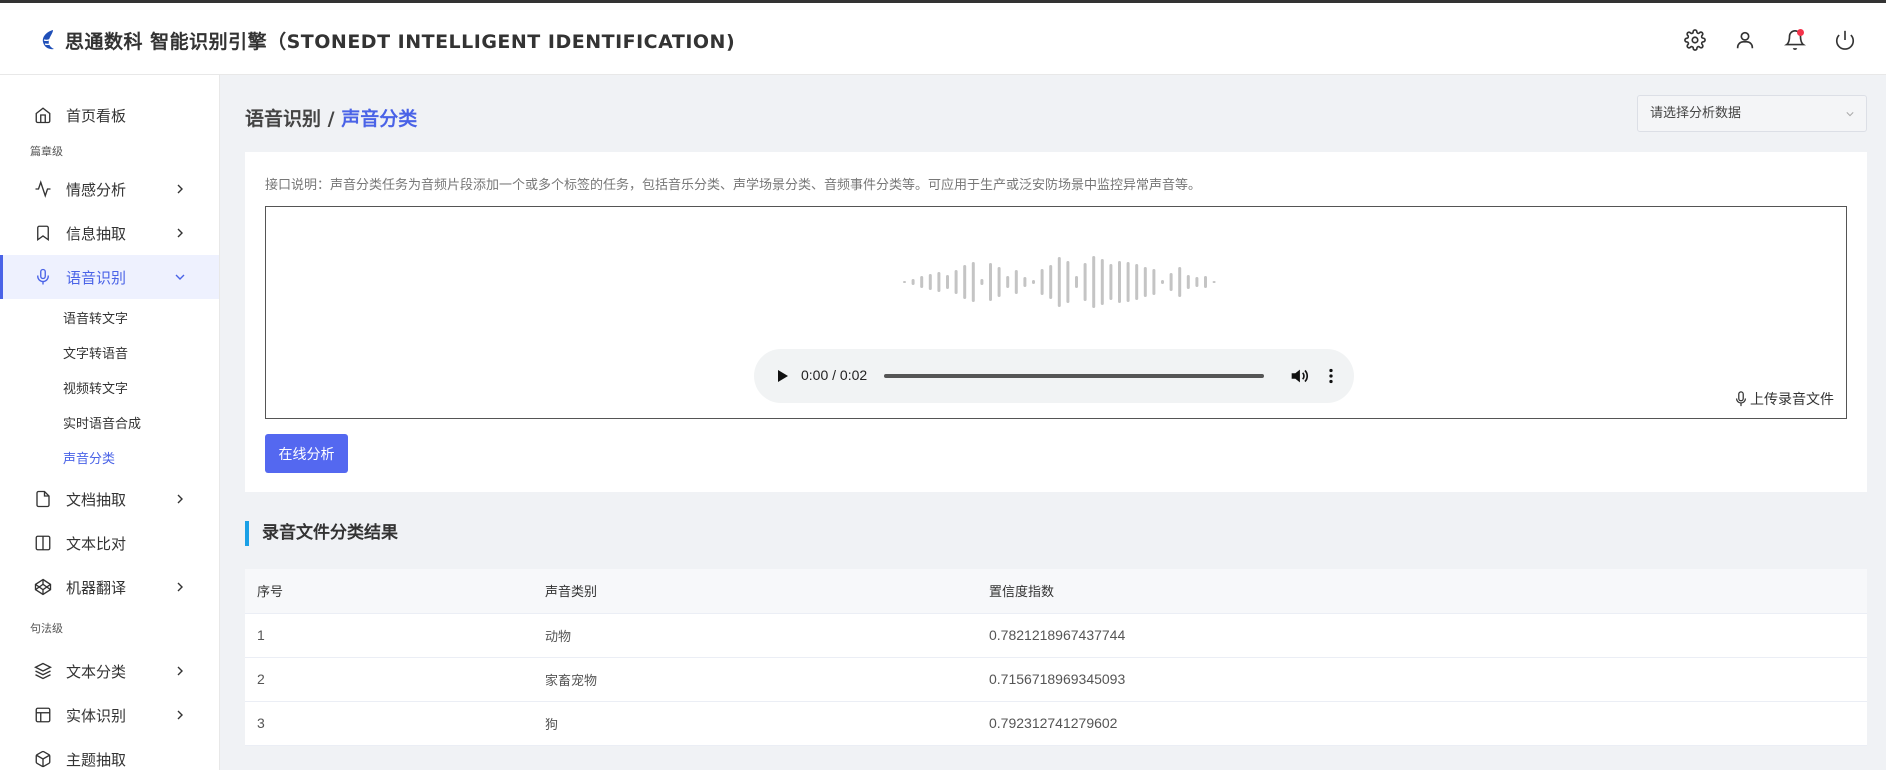 The image size is (1886, 770). I want to click on analyze-online-button: 在线分析, so click(306, 453).